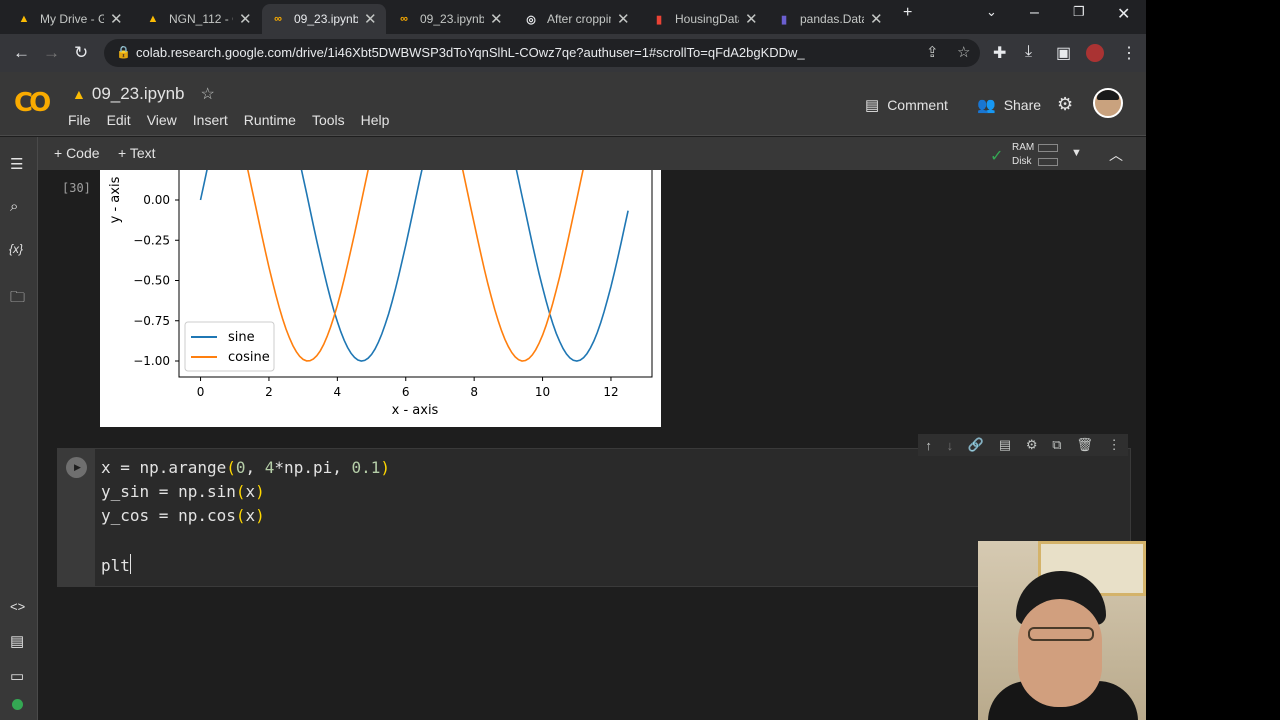  What do you see at coordinates (249, 357) in the screenshot?
I see `legend-label: cosine` at bounding box center [249, 357].